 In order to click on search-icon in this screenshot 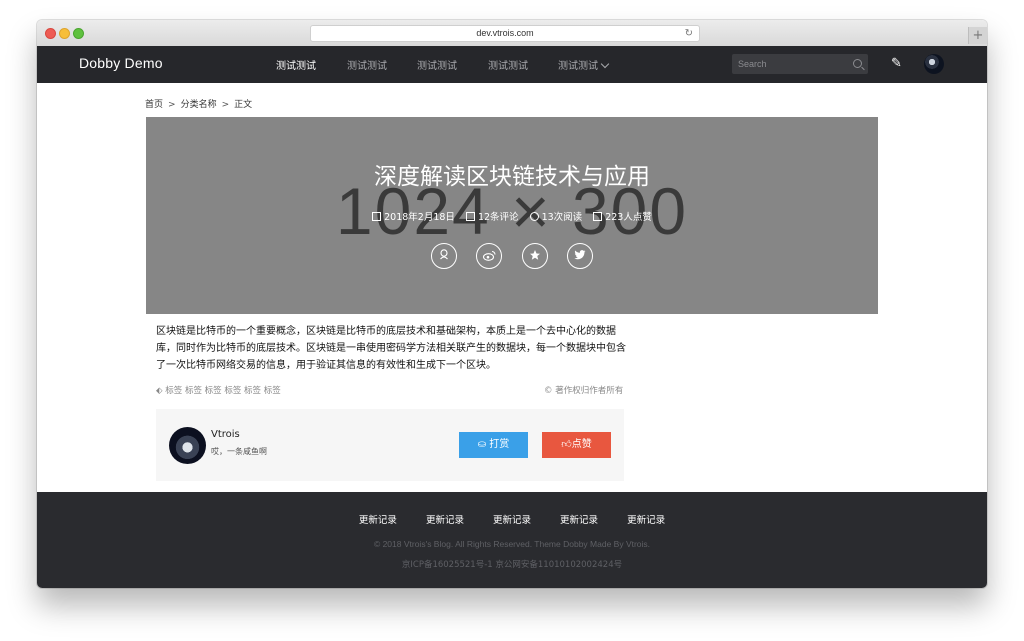, I will do `click(857, 63)`.